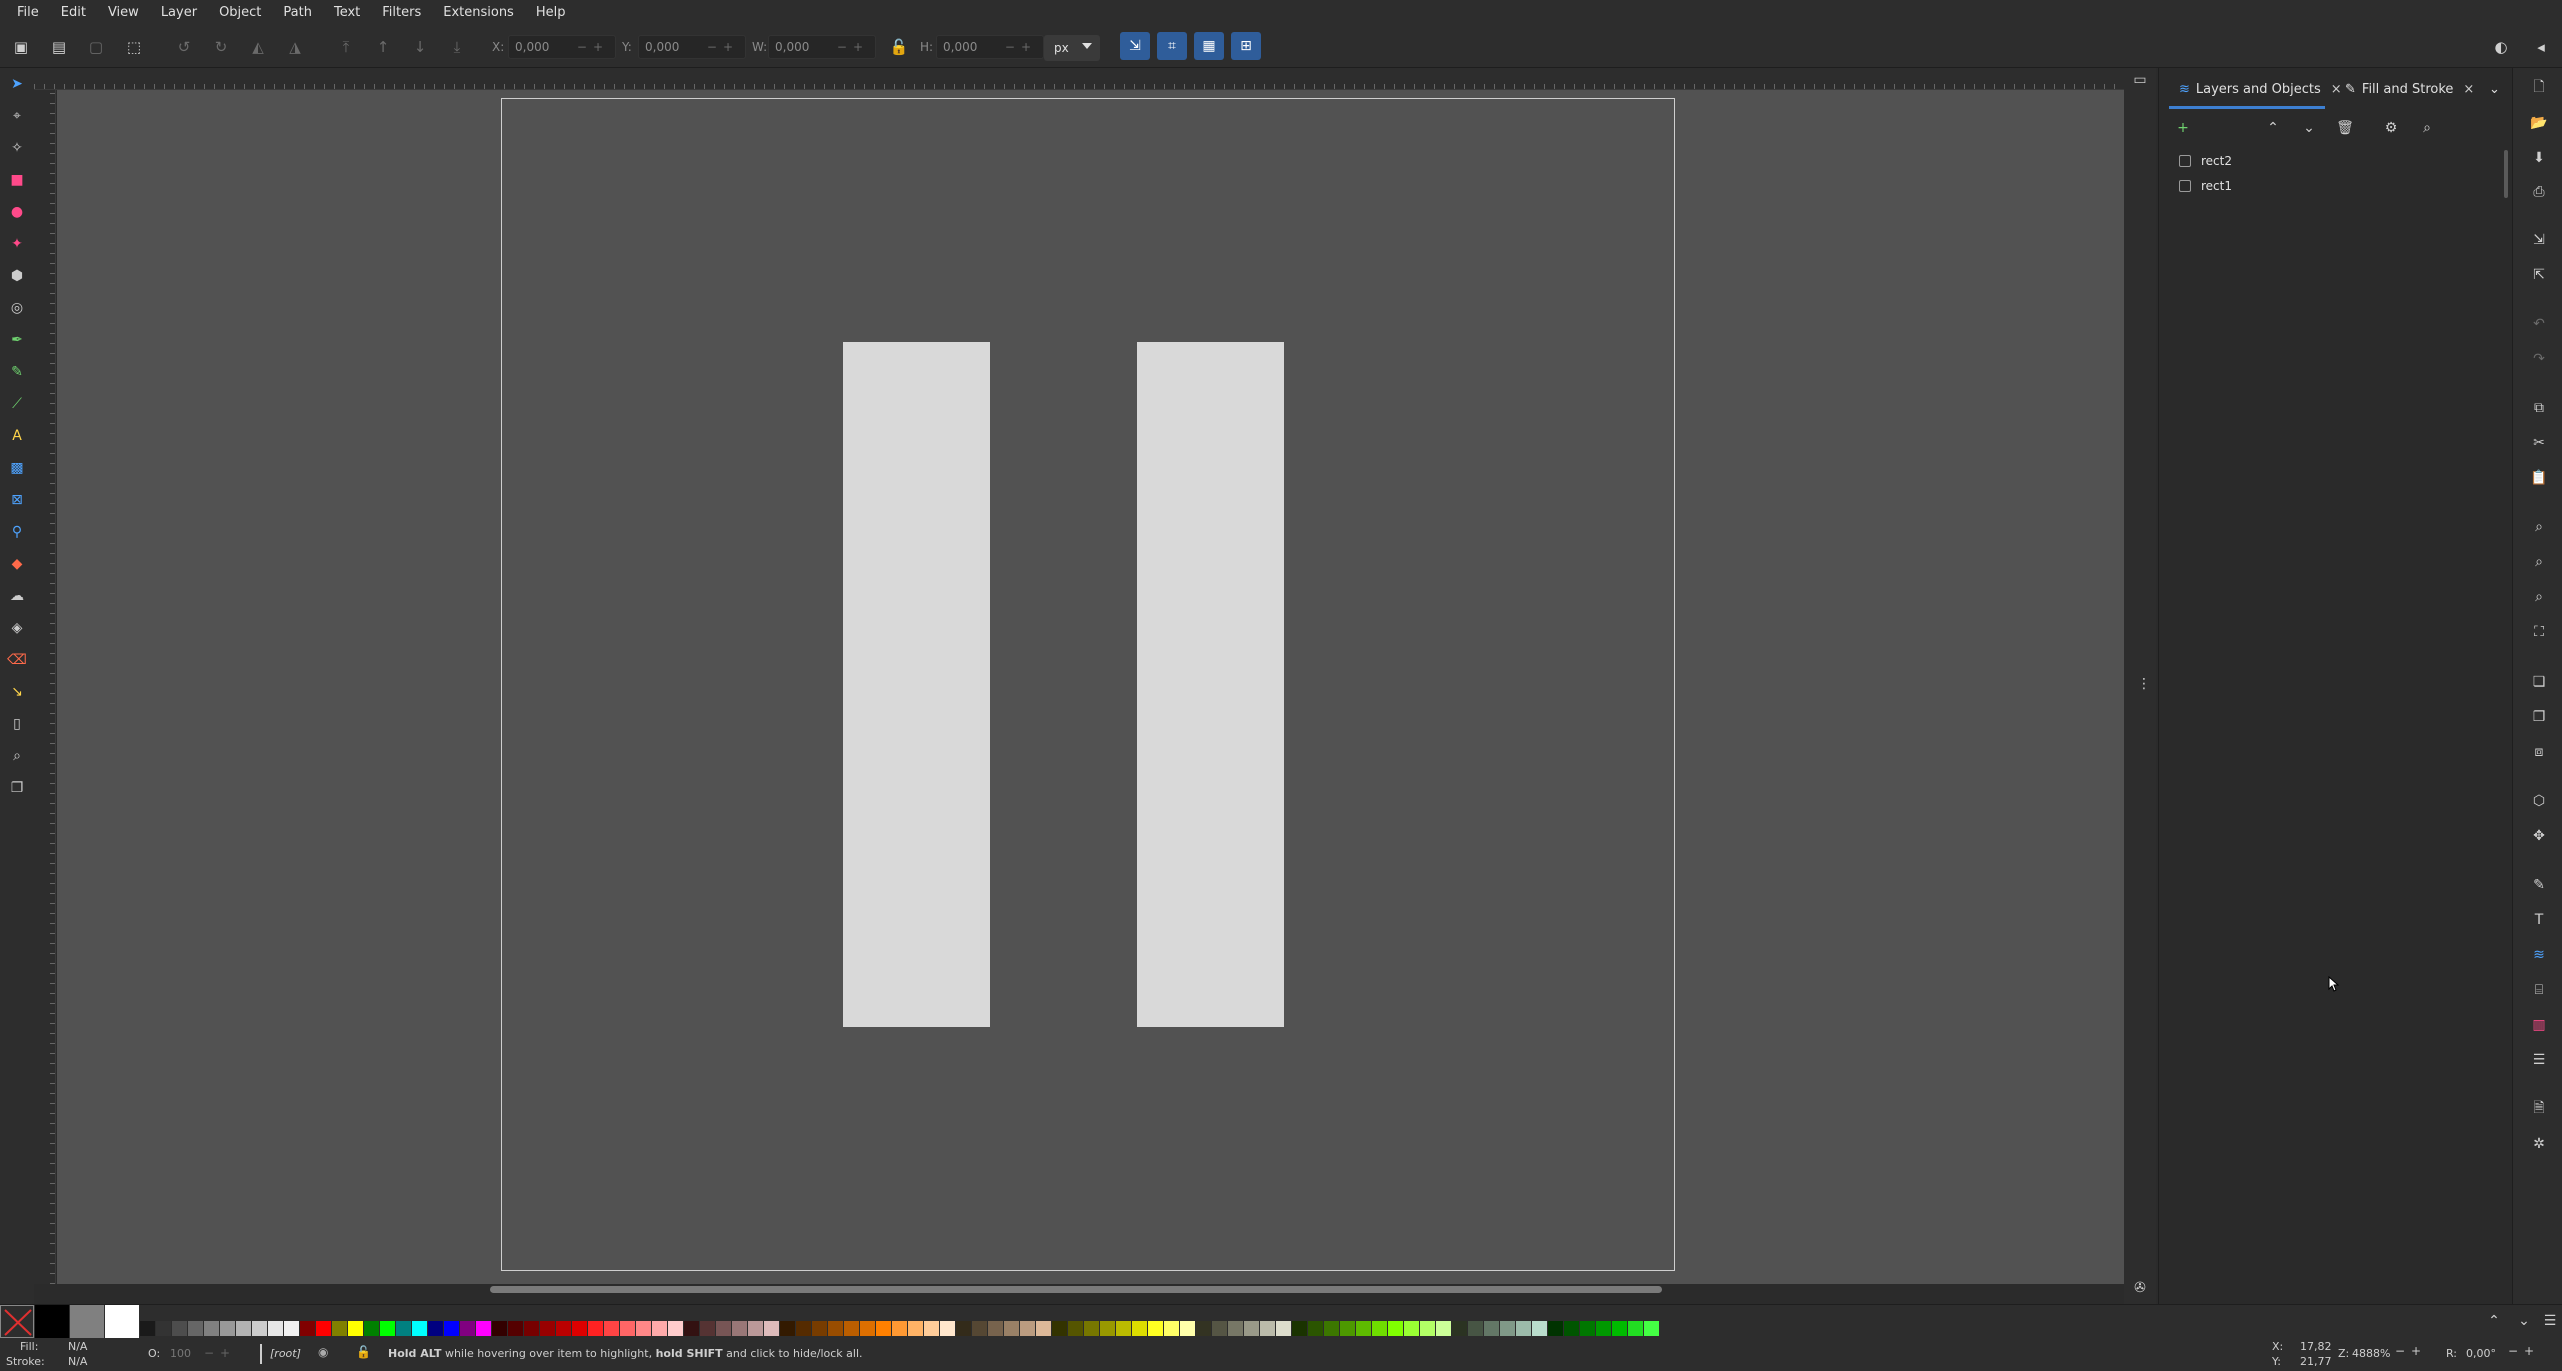 This screenshot has width=2562, height=1371. I want to click on node-tool-icon: ⌖, so click(17, 116).